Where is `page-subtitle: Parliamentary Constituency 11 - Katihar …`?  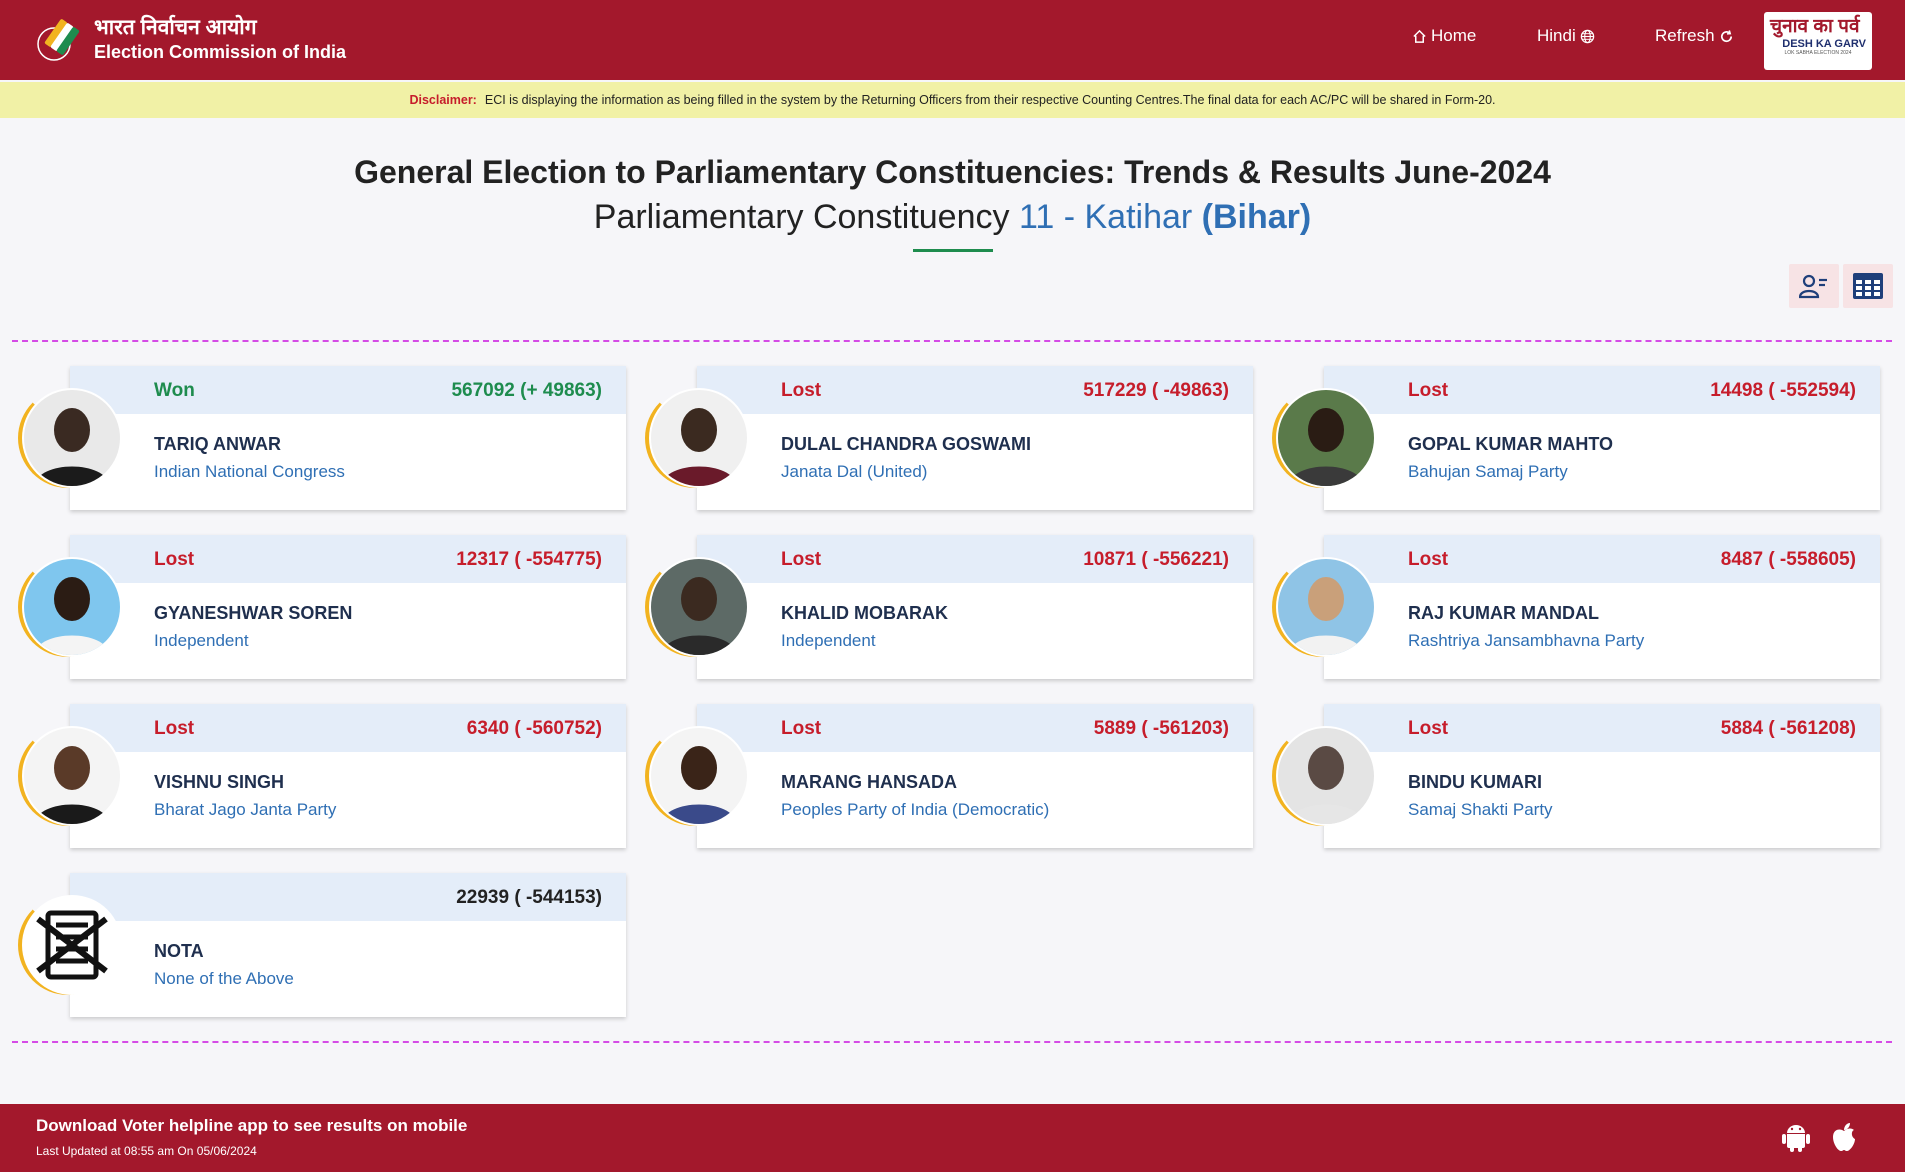 page-subtitle: Parliamentary Constituency 11 - Katihar … is located at coordinates (952, 217).